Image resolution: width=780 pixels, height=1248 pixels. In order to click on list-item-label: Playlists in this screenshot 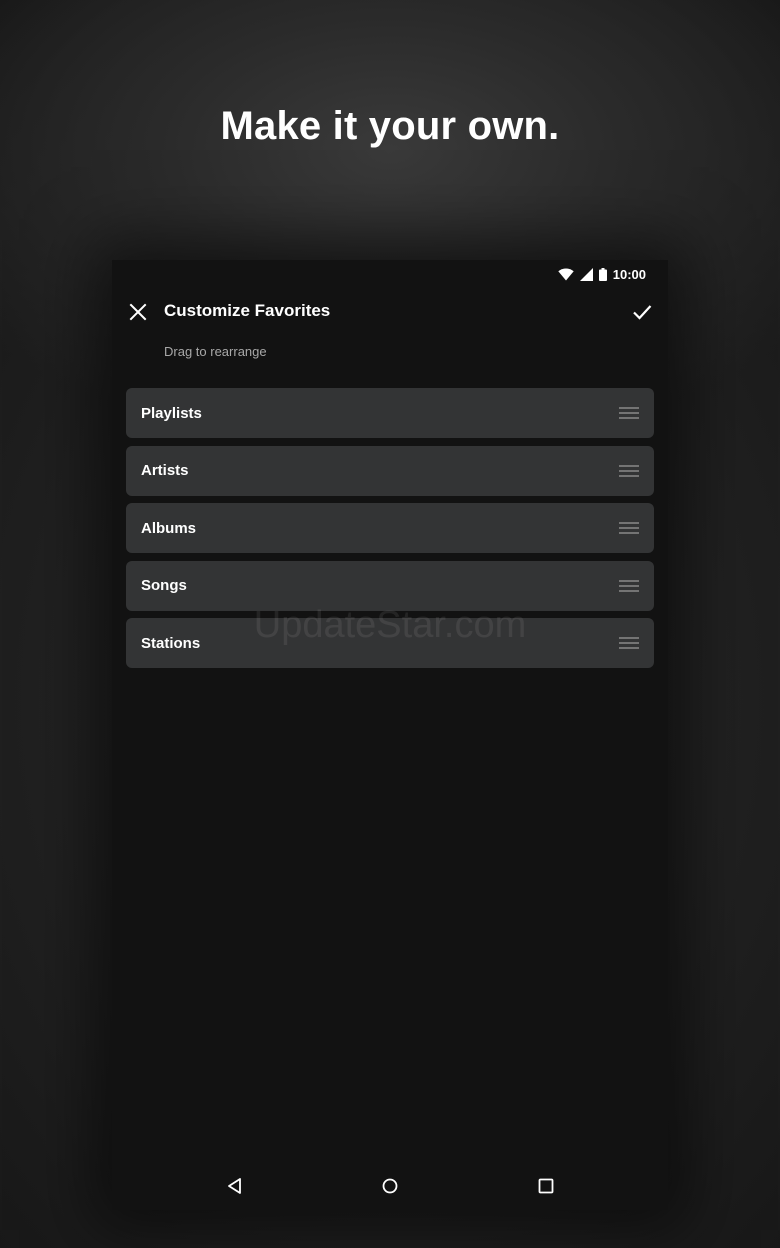, I will do `click(171, 413)`.